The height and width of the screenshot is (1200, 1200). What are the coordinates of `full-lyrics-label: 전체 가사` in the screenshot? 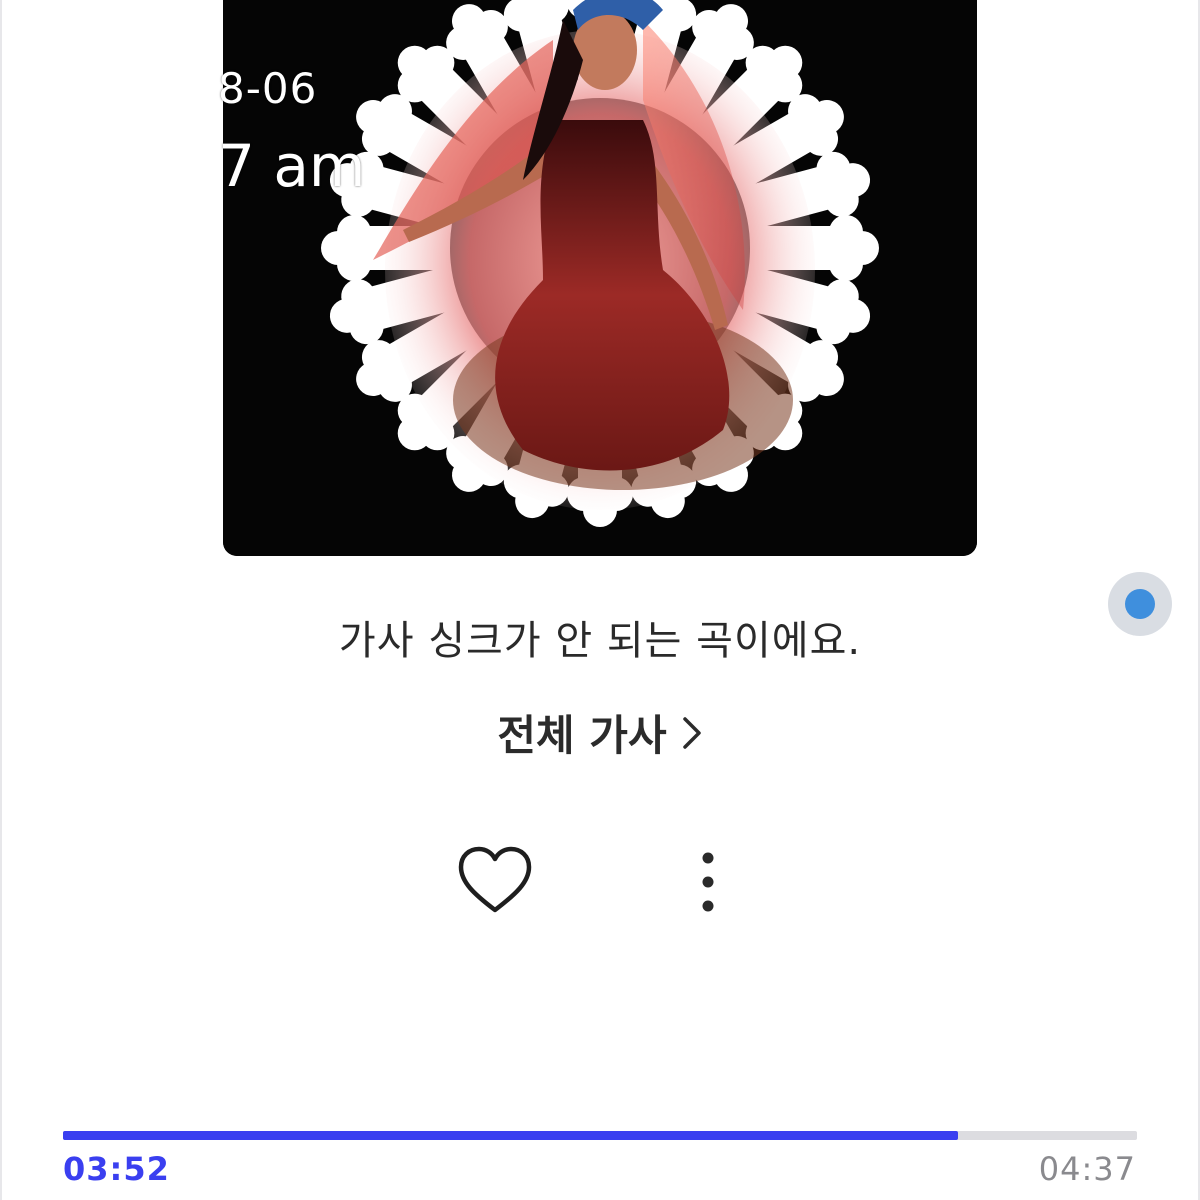 It's located at (582, 735).